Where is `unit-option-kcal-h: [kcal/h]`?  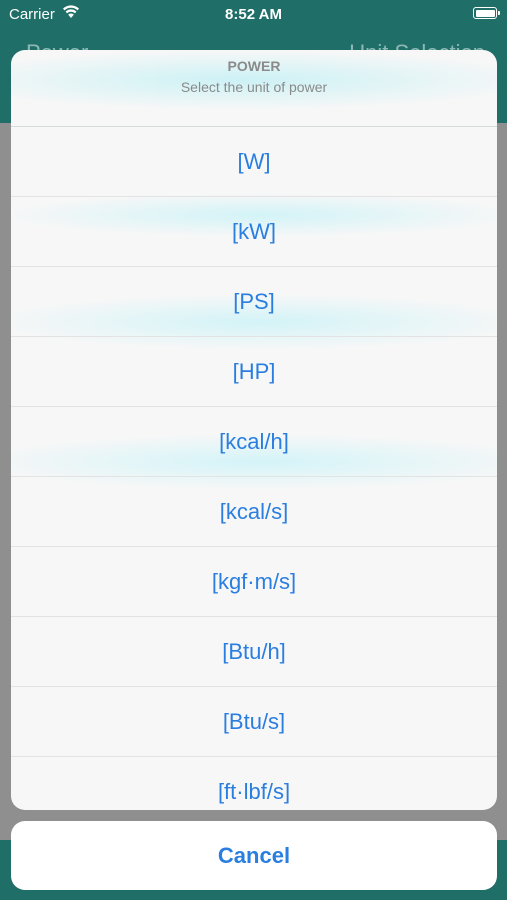 unit-option-kcal-h: [kcal/h] is located at coordinates (254, 442).